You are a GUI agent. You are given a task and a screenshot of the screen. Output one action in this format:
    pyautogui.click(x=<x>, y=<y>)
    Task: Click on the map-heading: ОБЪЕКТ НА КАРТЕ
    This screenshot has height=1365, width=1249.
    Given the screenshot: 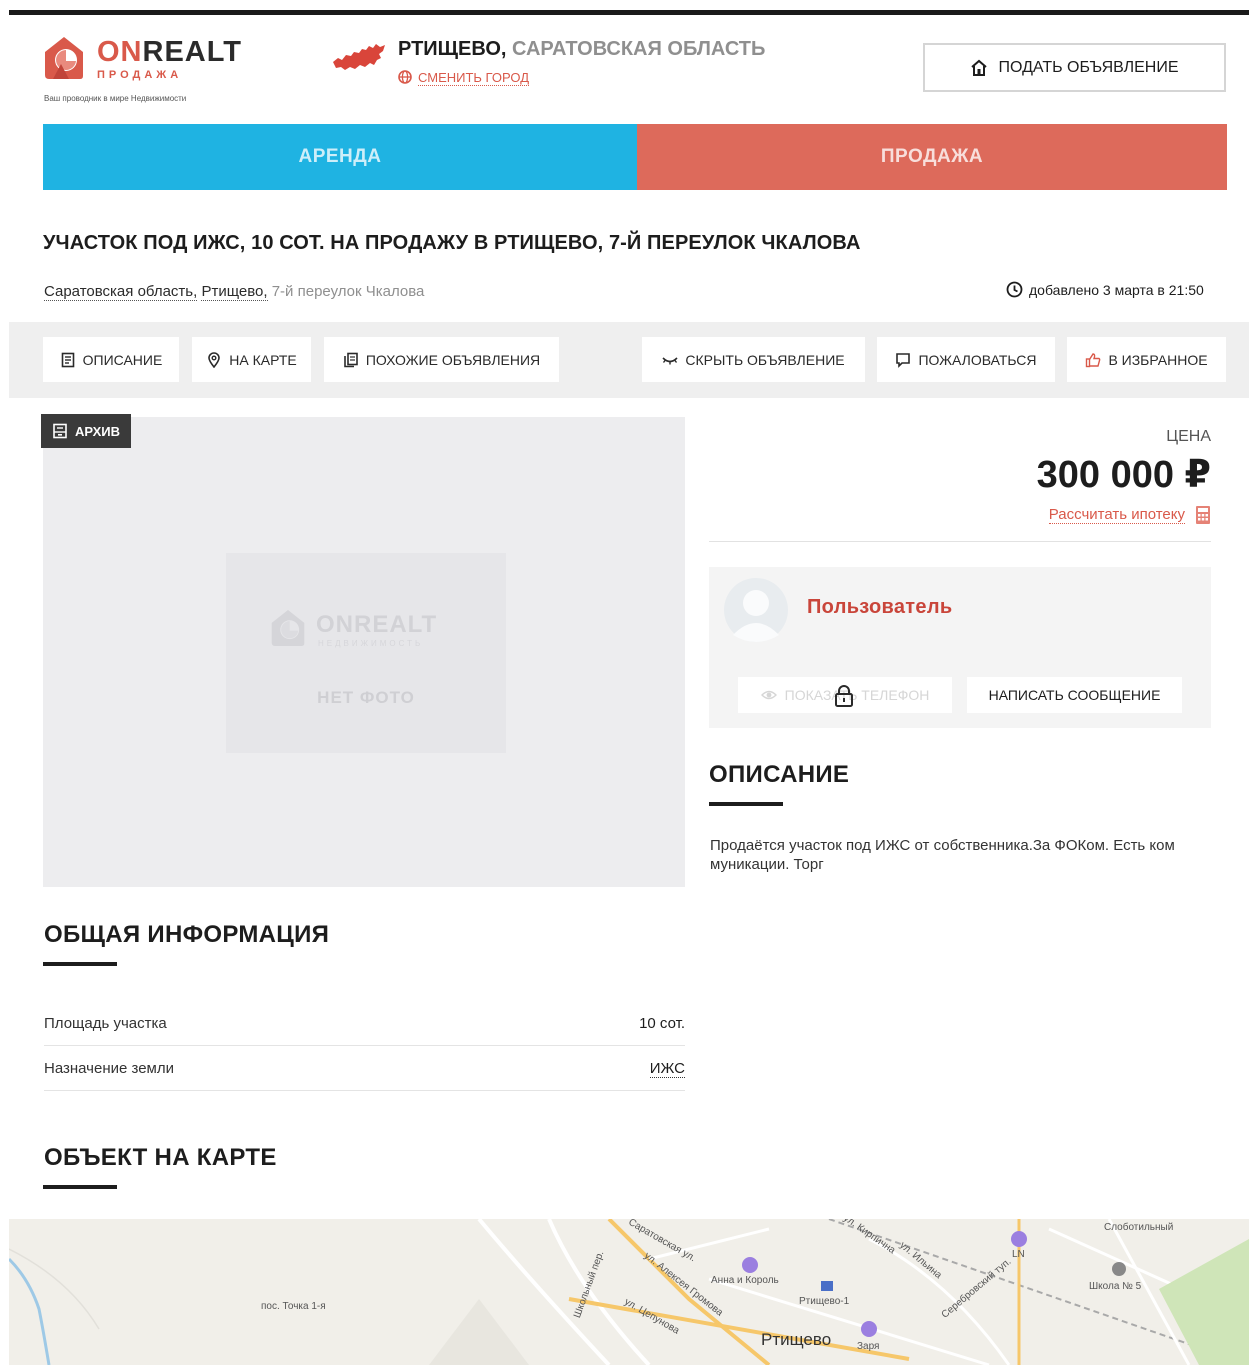 What is the action you would take?
    pyautogui.click(x=160, y=1157)
    